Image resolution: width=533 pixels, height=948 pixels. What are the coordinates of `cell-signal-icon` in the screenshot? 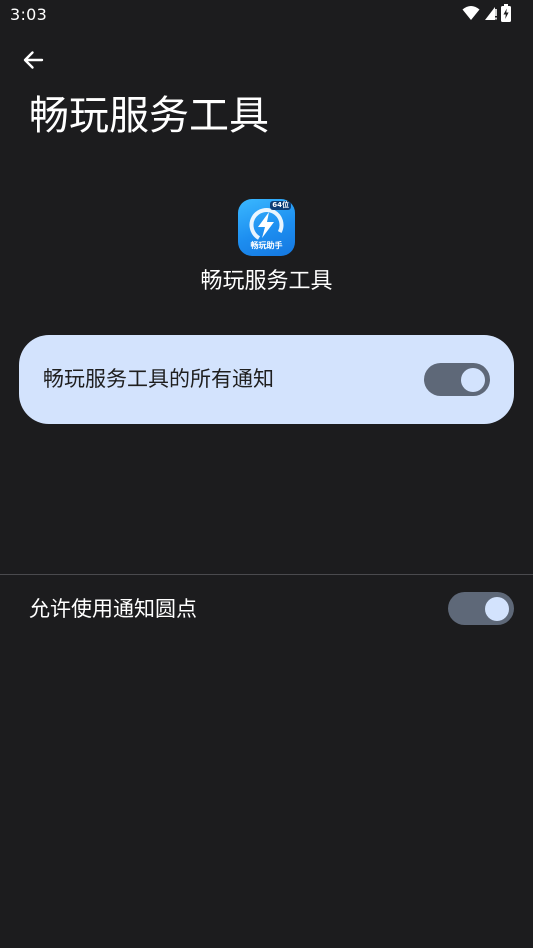 It's located at (490, 15).